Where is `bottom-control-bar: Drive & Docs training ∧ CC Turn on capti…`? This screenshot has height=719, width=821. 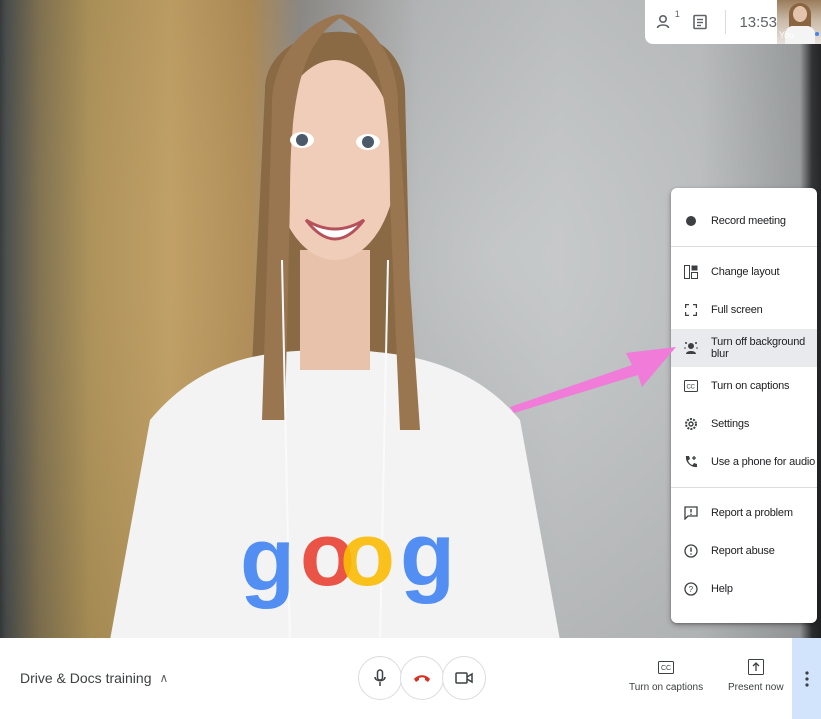 bottom-control-bar: Drive & Docs training ∧ CC Turn on capti… is located at coordinates (410, 678).